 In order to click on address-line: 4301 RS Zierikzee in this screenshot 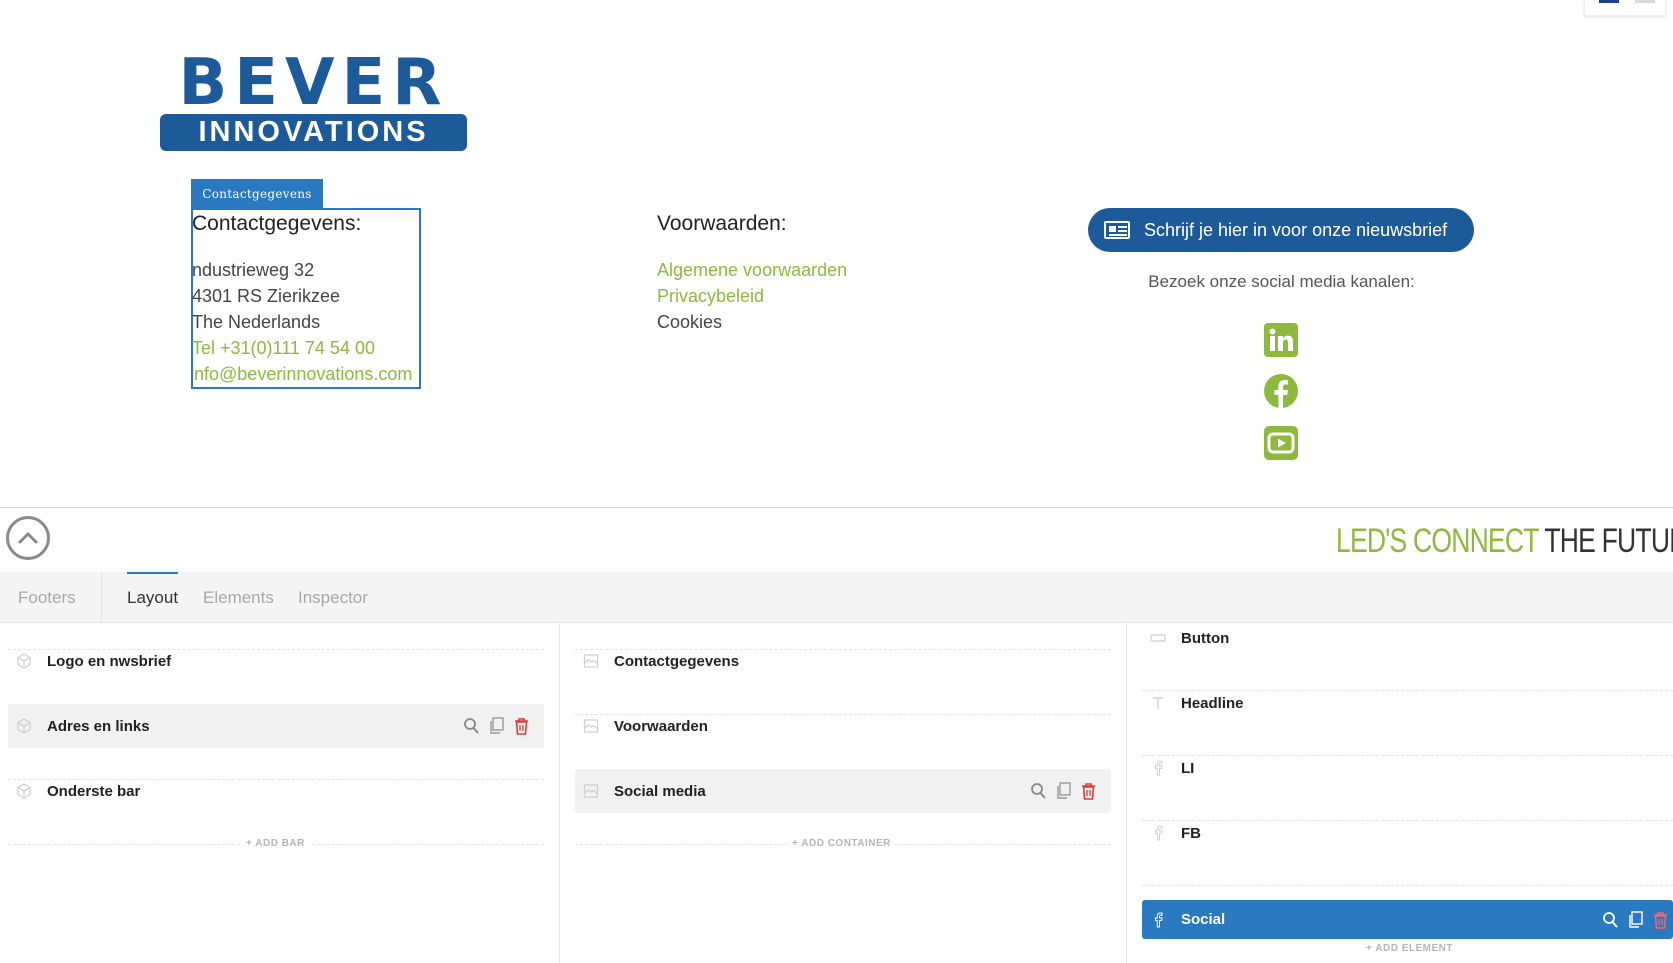, I will do `click(266, 296)`.